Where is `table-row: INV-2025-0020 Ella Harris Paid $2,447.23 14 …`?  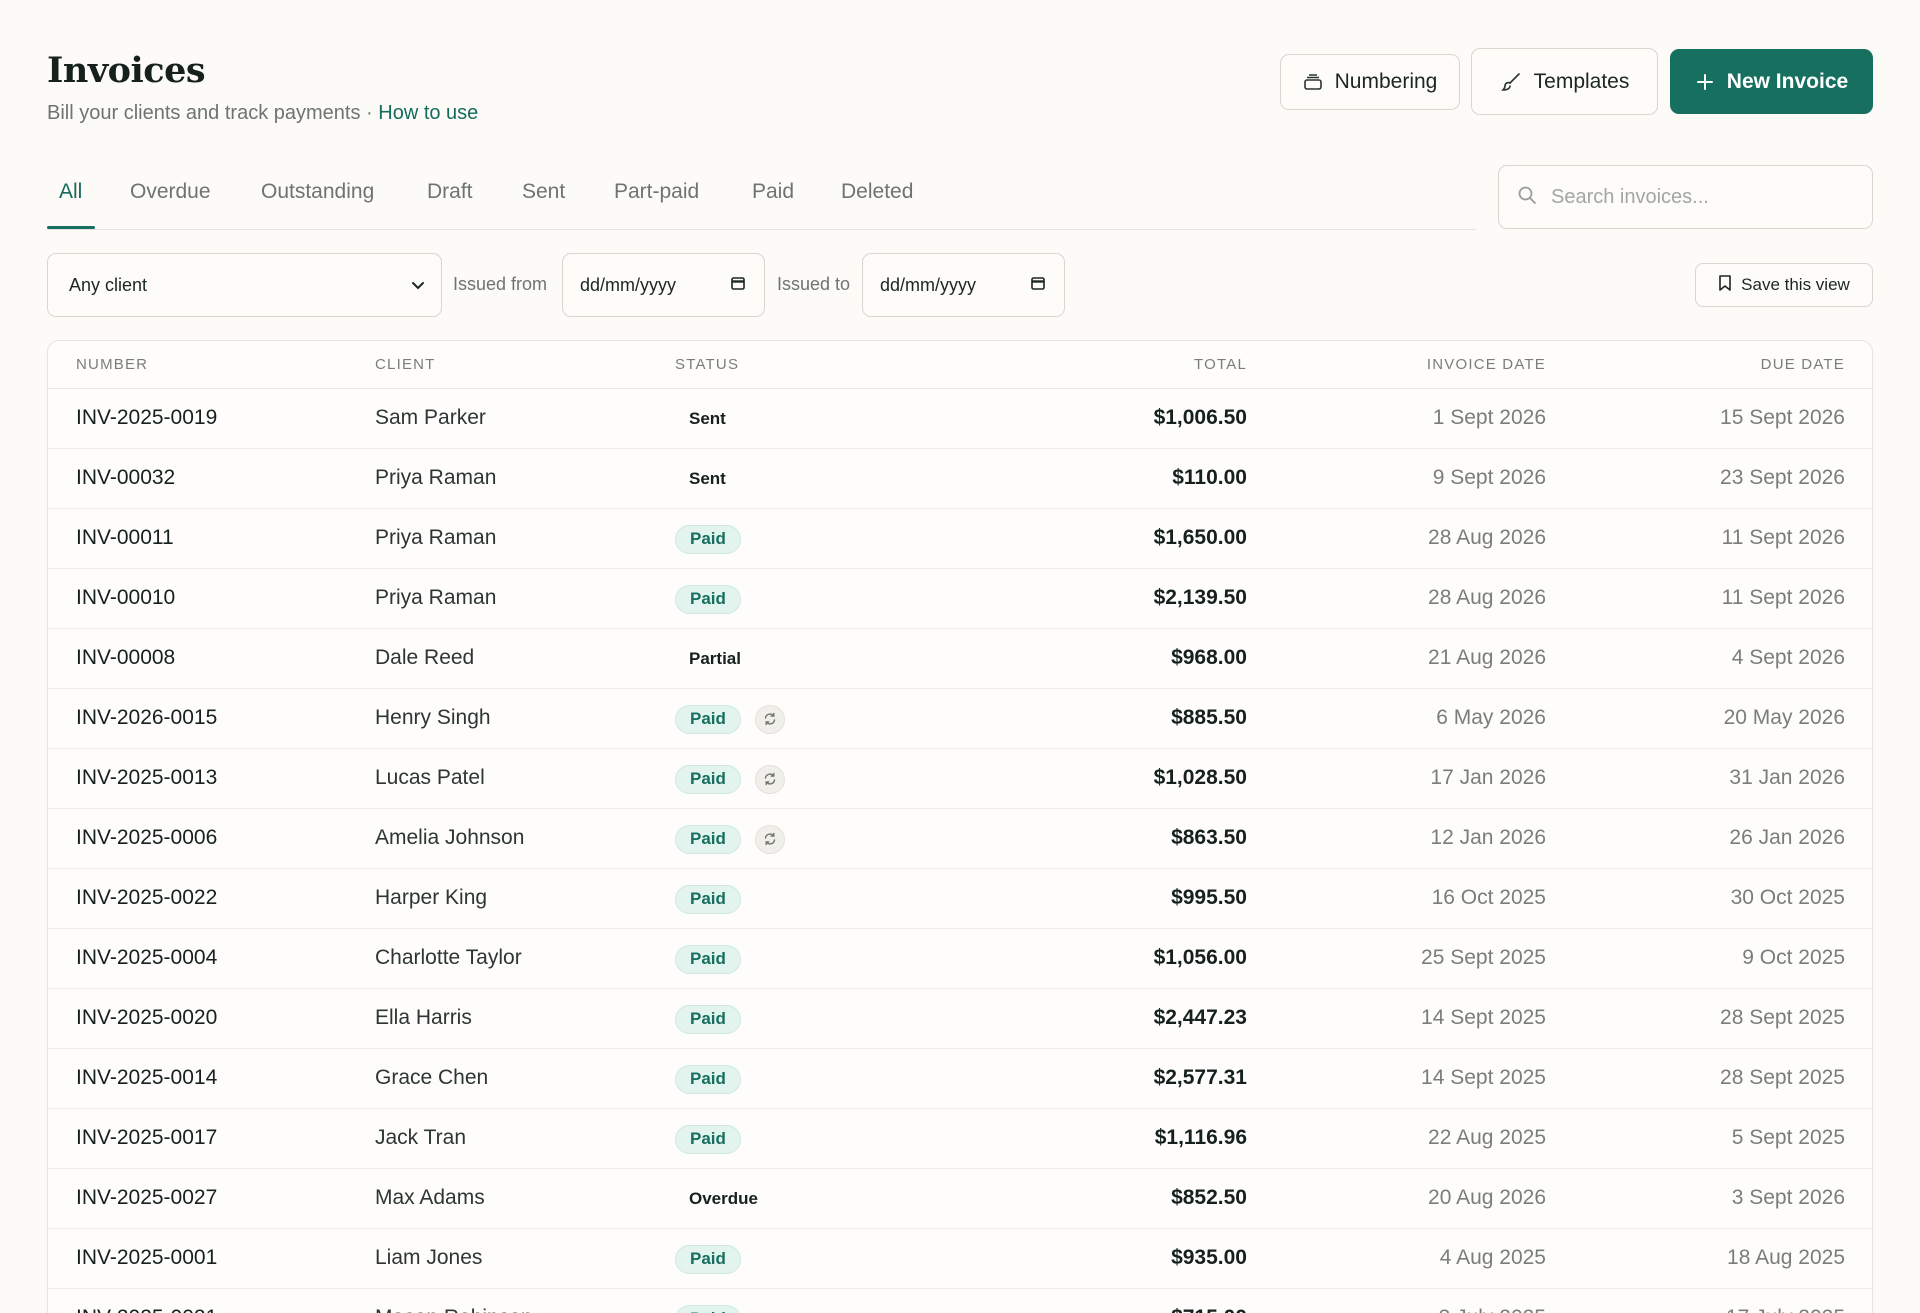
table-row: INV-2025-0020 Ella Harris Paid $2,447.23 14 … is located at coordinates (960, 1019).